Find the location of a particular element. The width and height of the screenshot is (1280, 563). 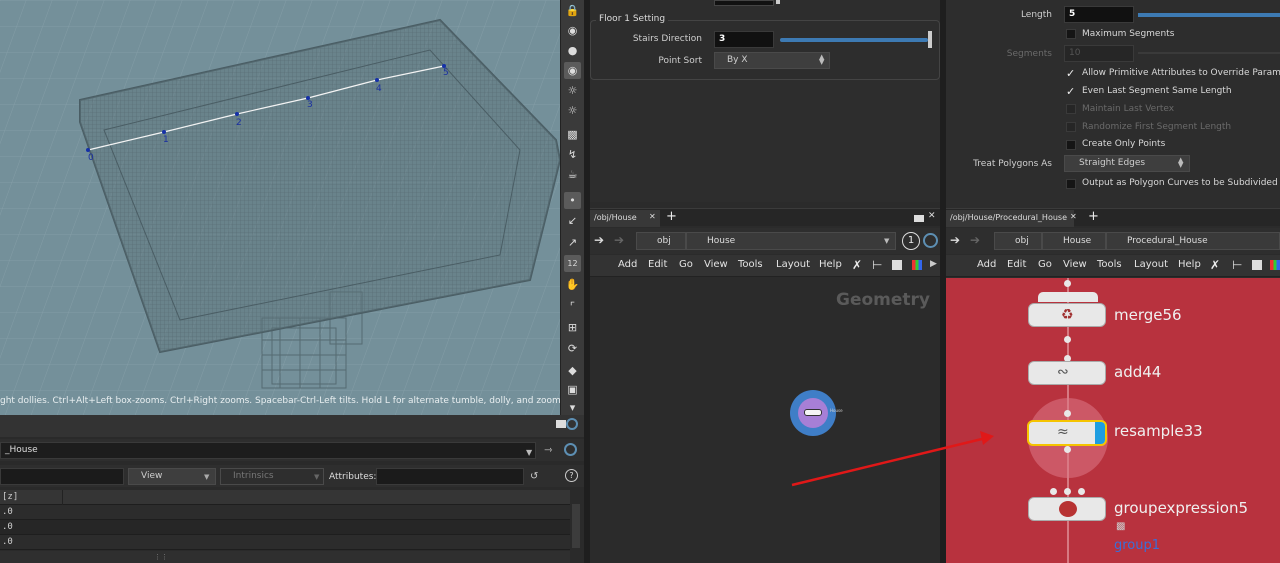

treat-polygons-dropdown: Straight Edges is located at coordinates (1127, 163).